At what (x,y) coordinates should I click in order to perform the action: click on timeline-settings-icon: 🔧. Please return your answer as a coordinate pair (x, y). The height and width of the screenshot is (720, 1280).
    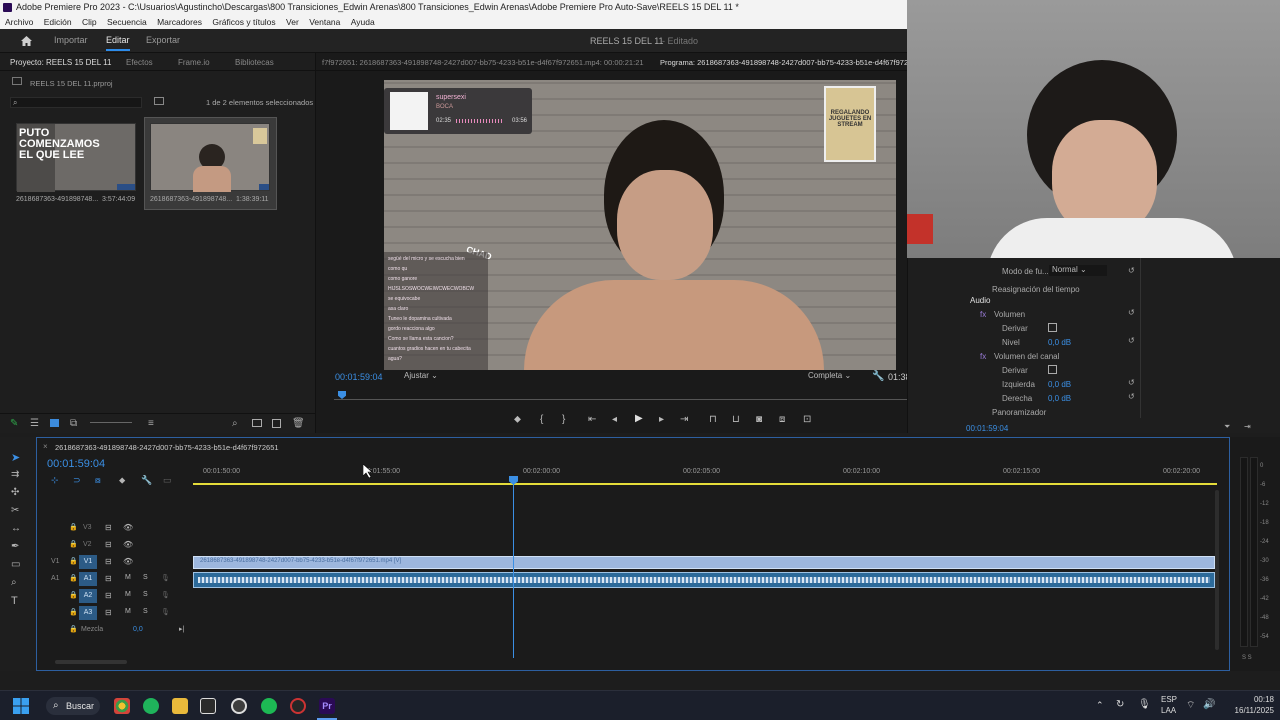
    Looking at the image, I should click on (146, 480).